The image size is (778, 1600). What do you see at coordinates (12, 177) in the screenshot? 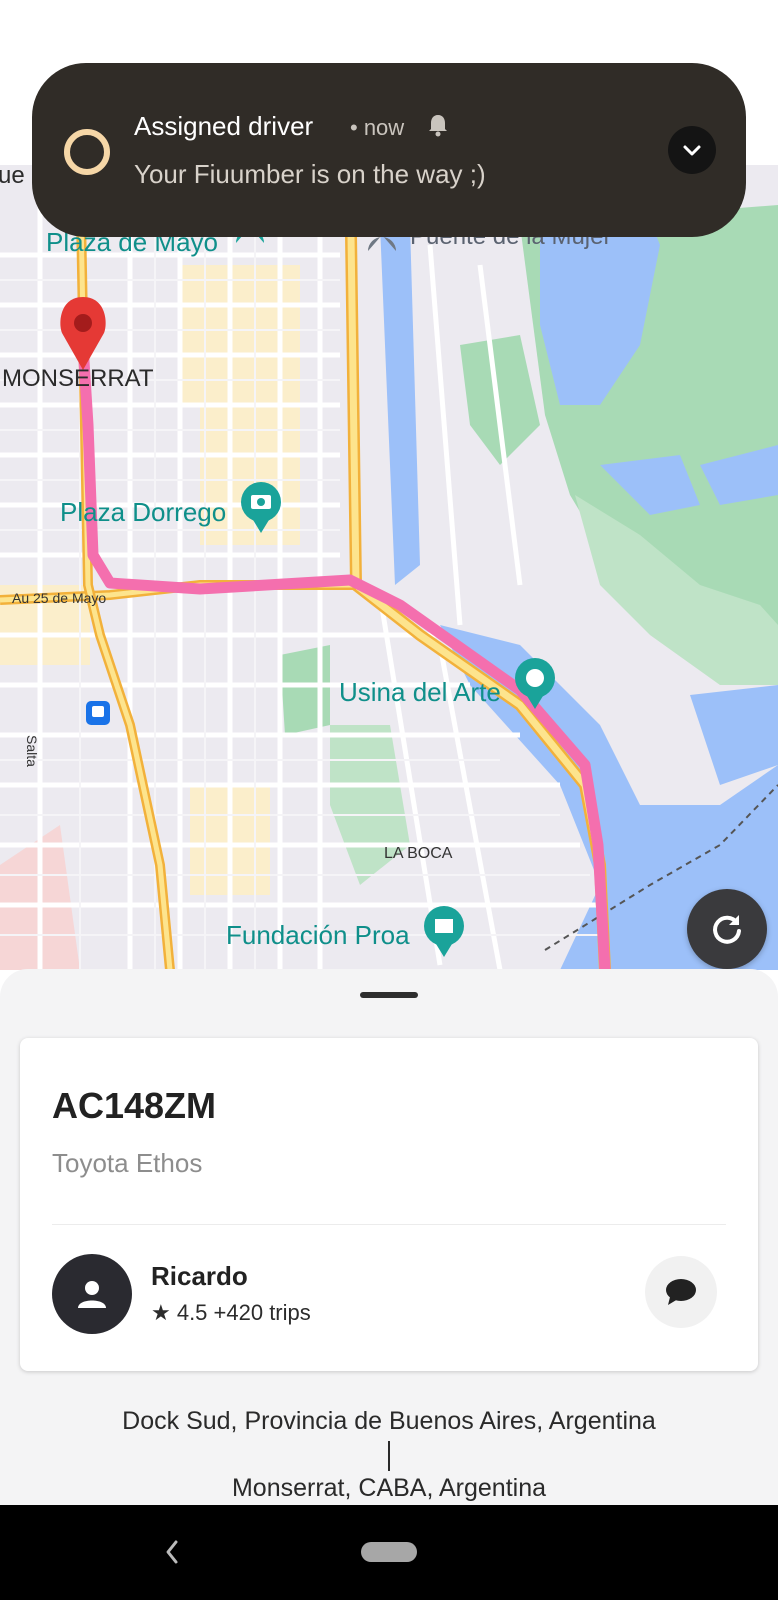
I see `map-label-cut: ue` at bounding box center [12, 177].